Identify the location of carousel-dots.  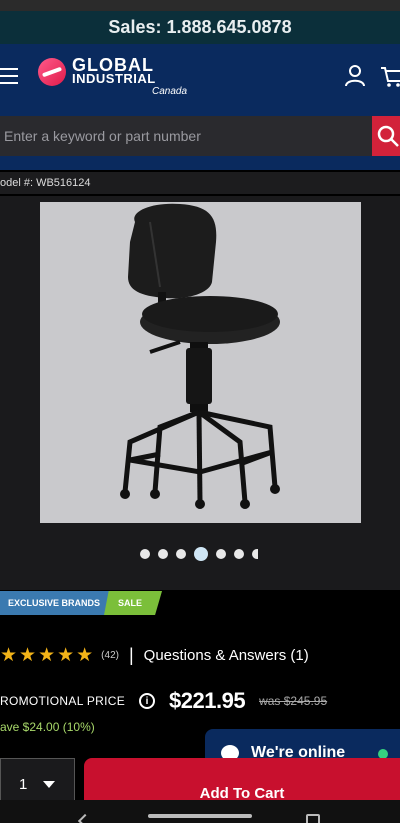
(199, 554).